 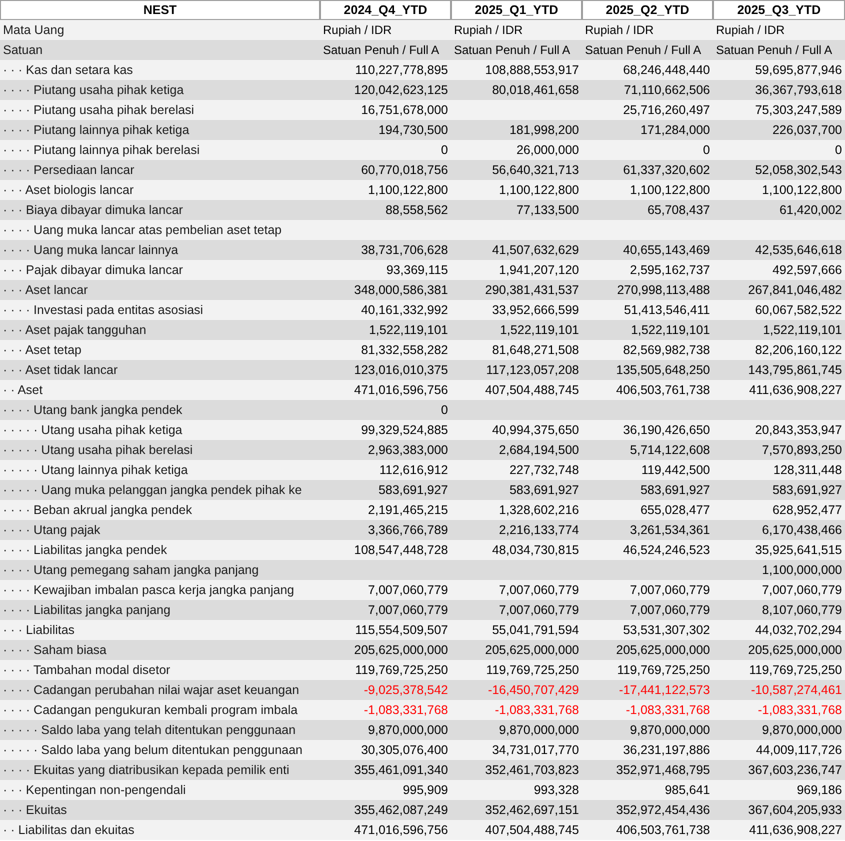 What do you see at coordinates (425, 790) in the screenshot?
I see `table-cell: 995,909` at bounding box center [425, 790].